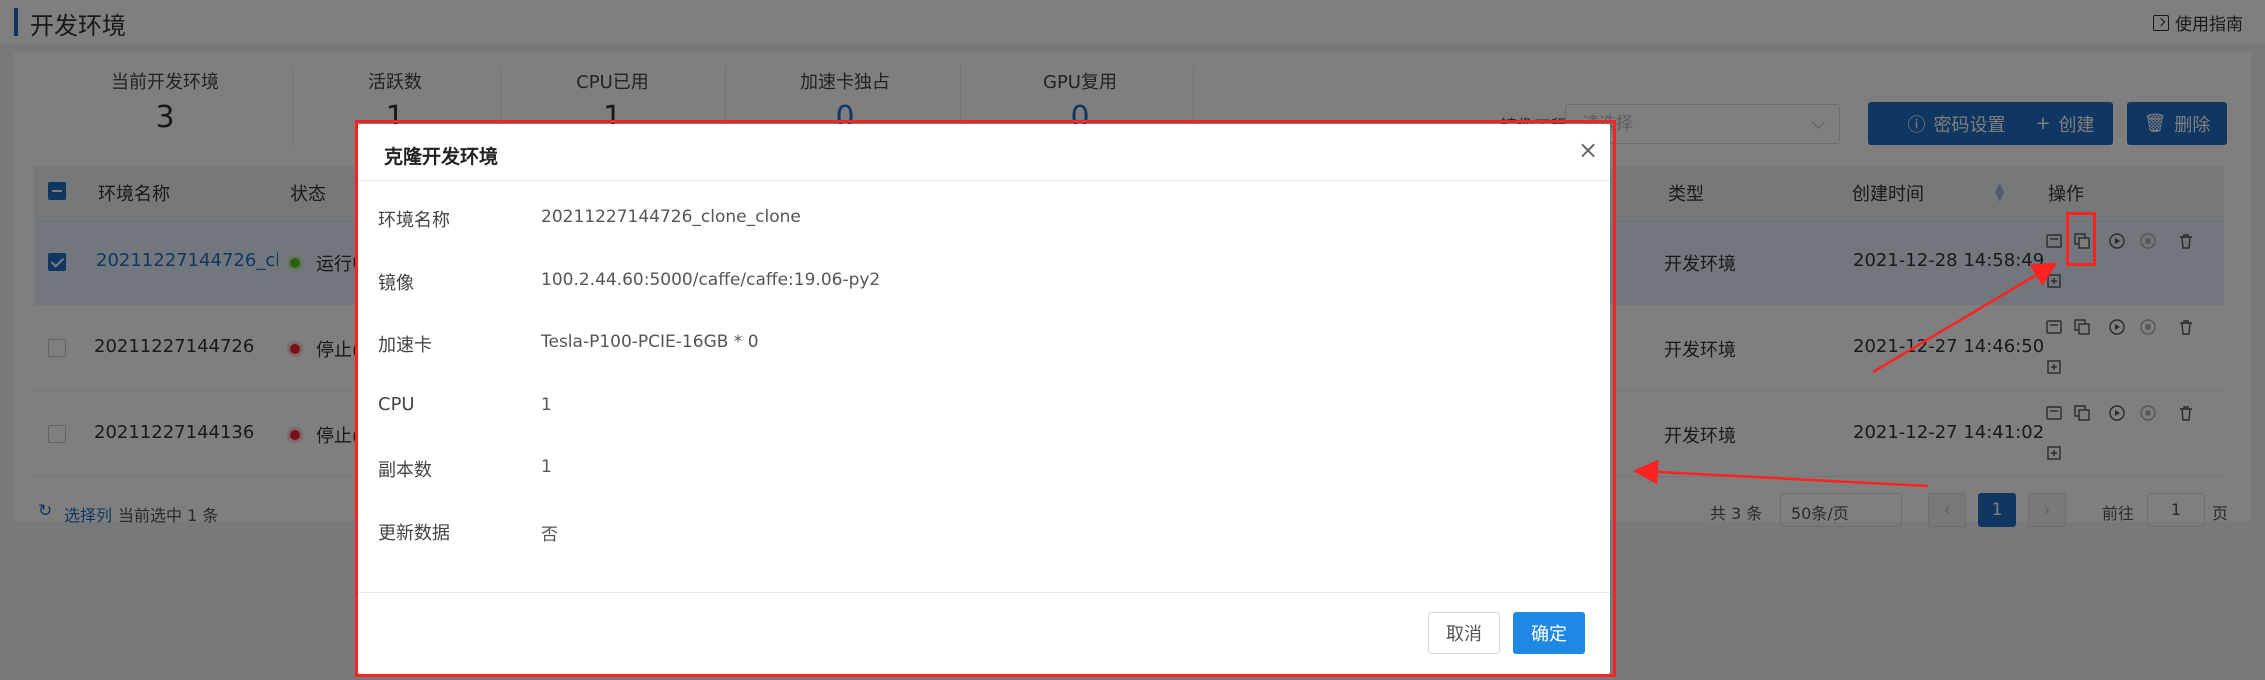 This screenshot has width=2265, height=680. I want to click on annotation-arrows, so click(1845, 375).